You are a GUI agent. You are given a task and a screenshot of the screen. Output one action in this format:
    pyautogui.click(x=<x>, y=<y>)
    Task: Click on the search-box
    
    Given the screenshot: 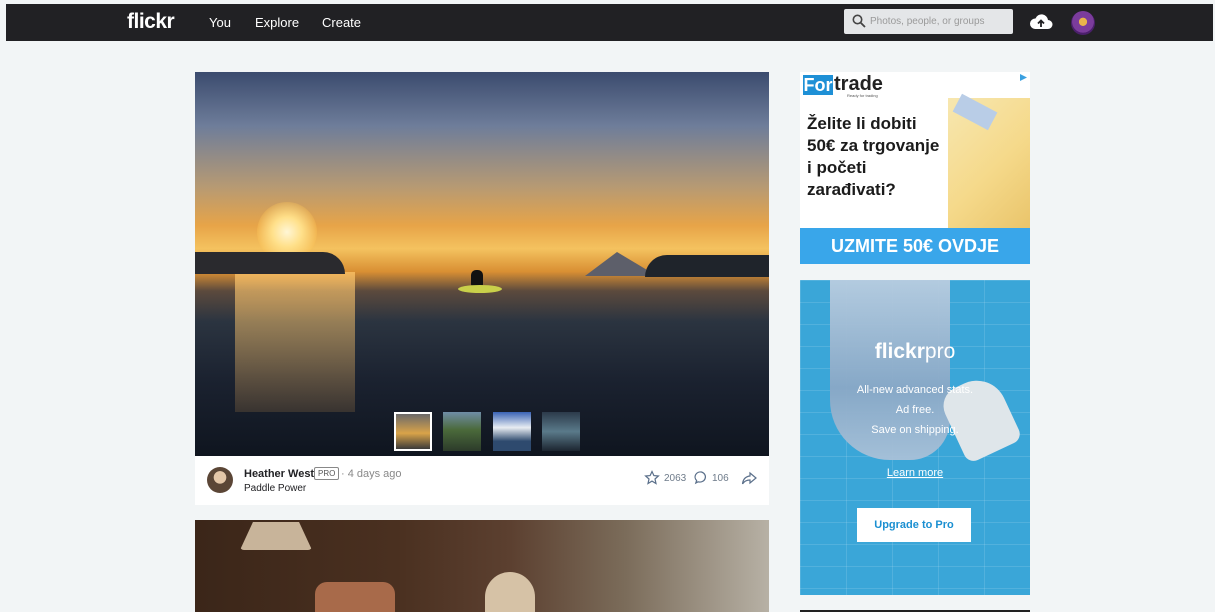 What is the action you would take?
    pyautogui.click(x=928, y=21)
    